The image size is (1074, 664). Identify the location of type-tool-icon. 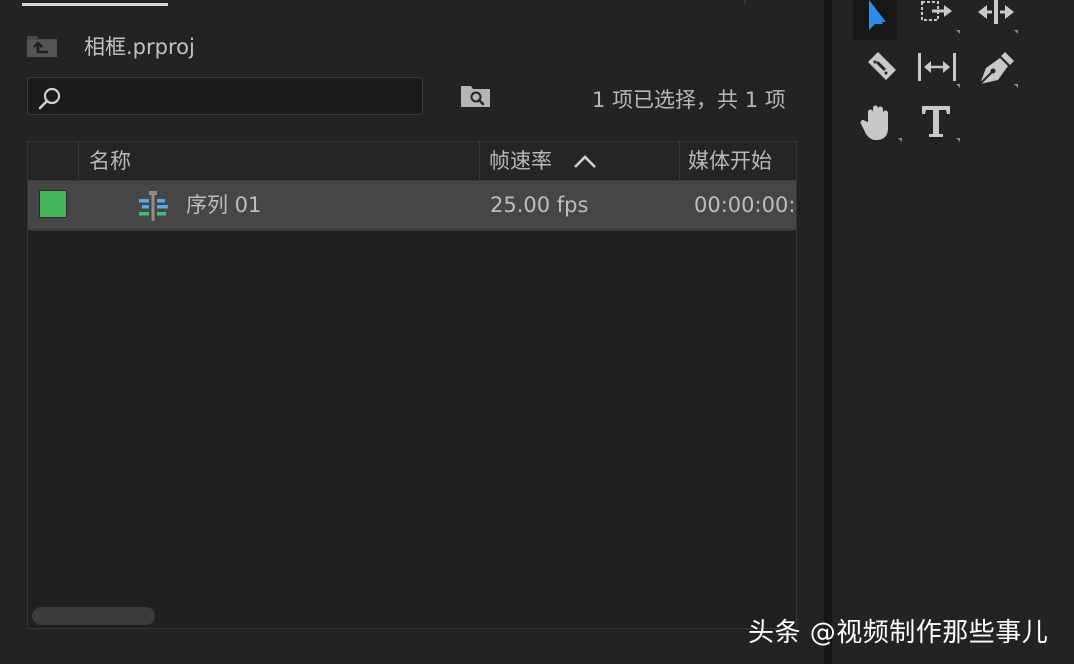
(941, 124).